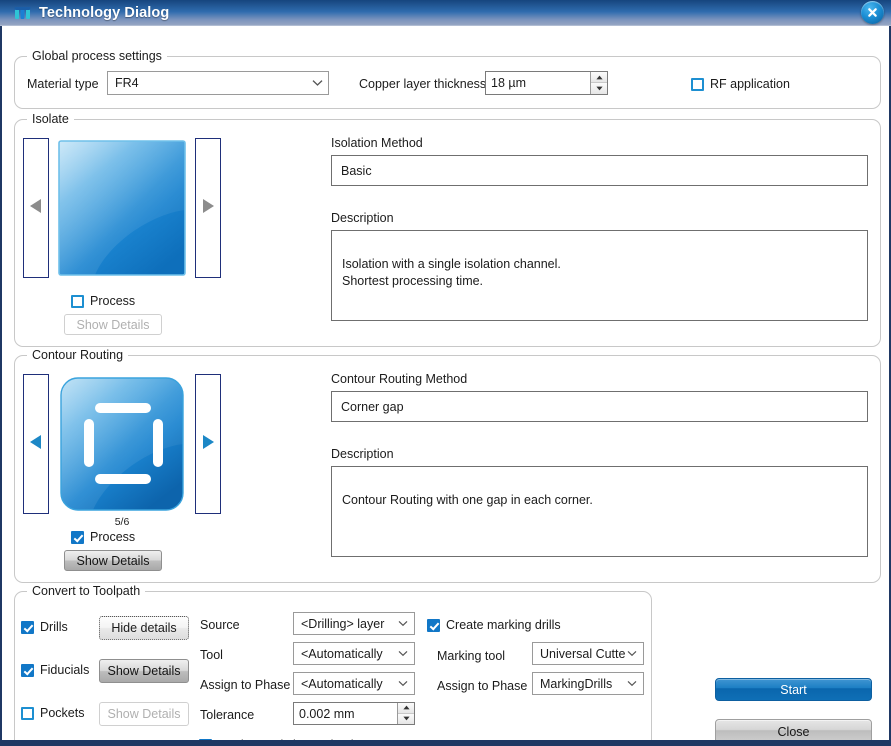  Describe the element at coordinates (872, 12) in the screenshot. I see `close-icon` at that location.